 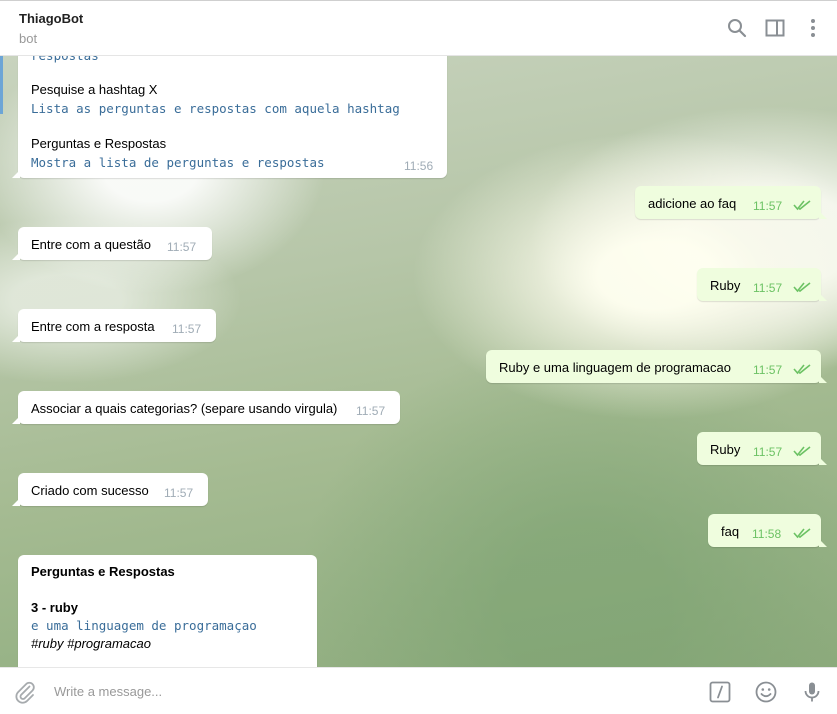 I want to click on faq-list-title: Perguntas e Respostas, so click(x=103, y=571).